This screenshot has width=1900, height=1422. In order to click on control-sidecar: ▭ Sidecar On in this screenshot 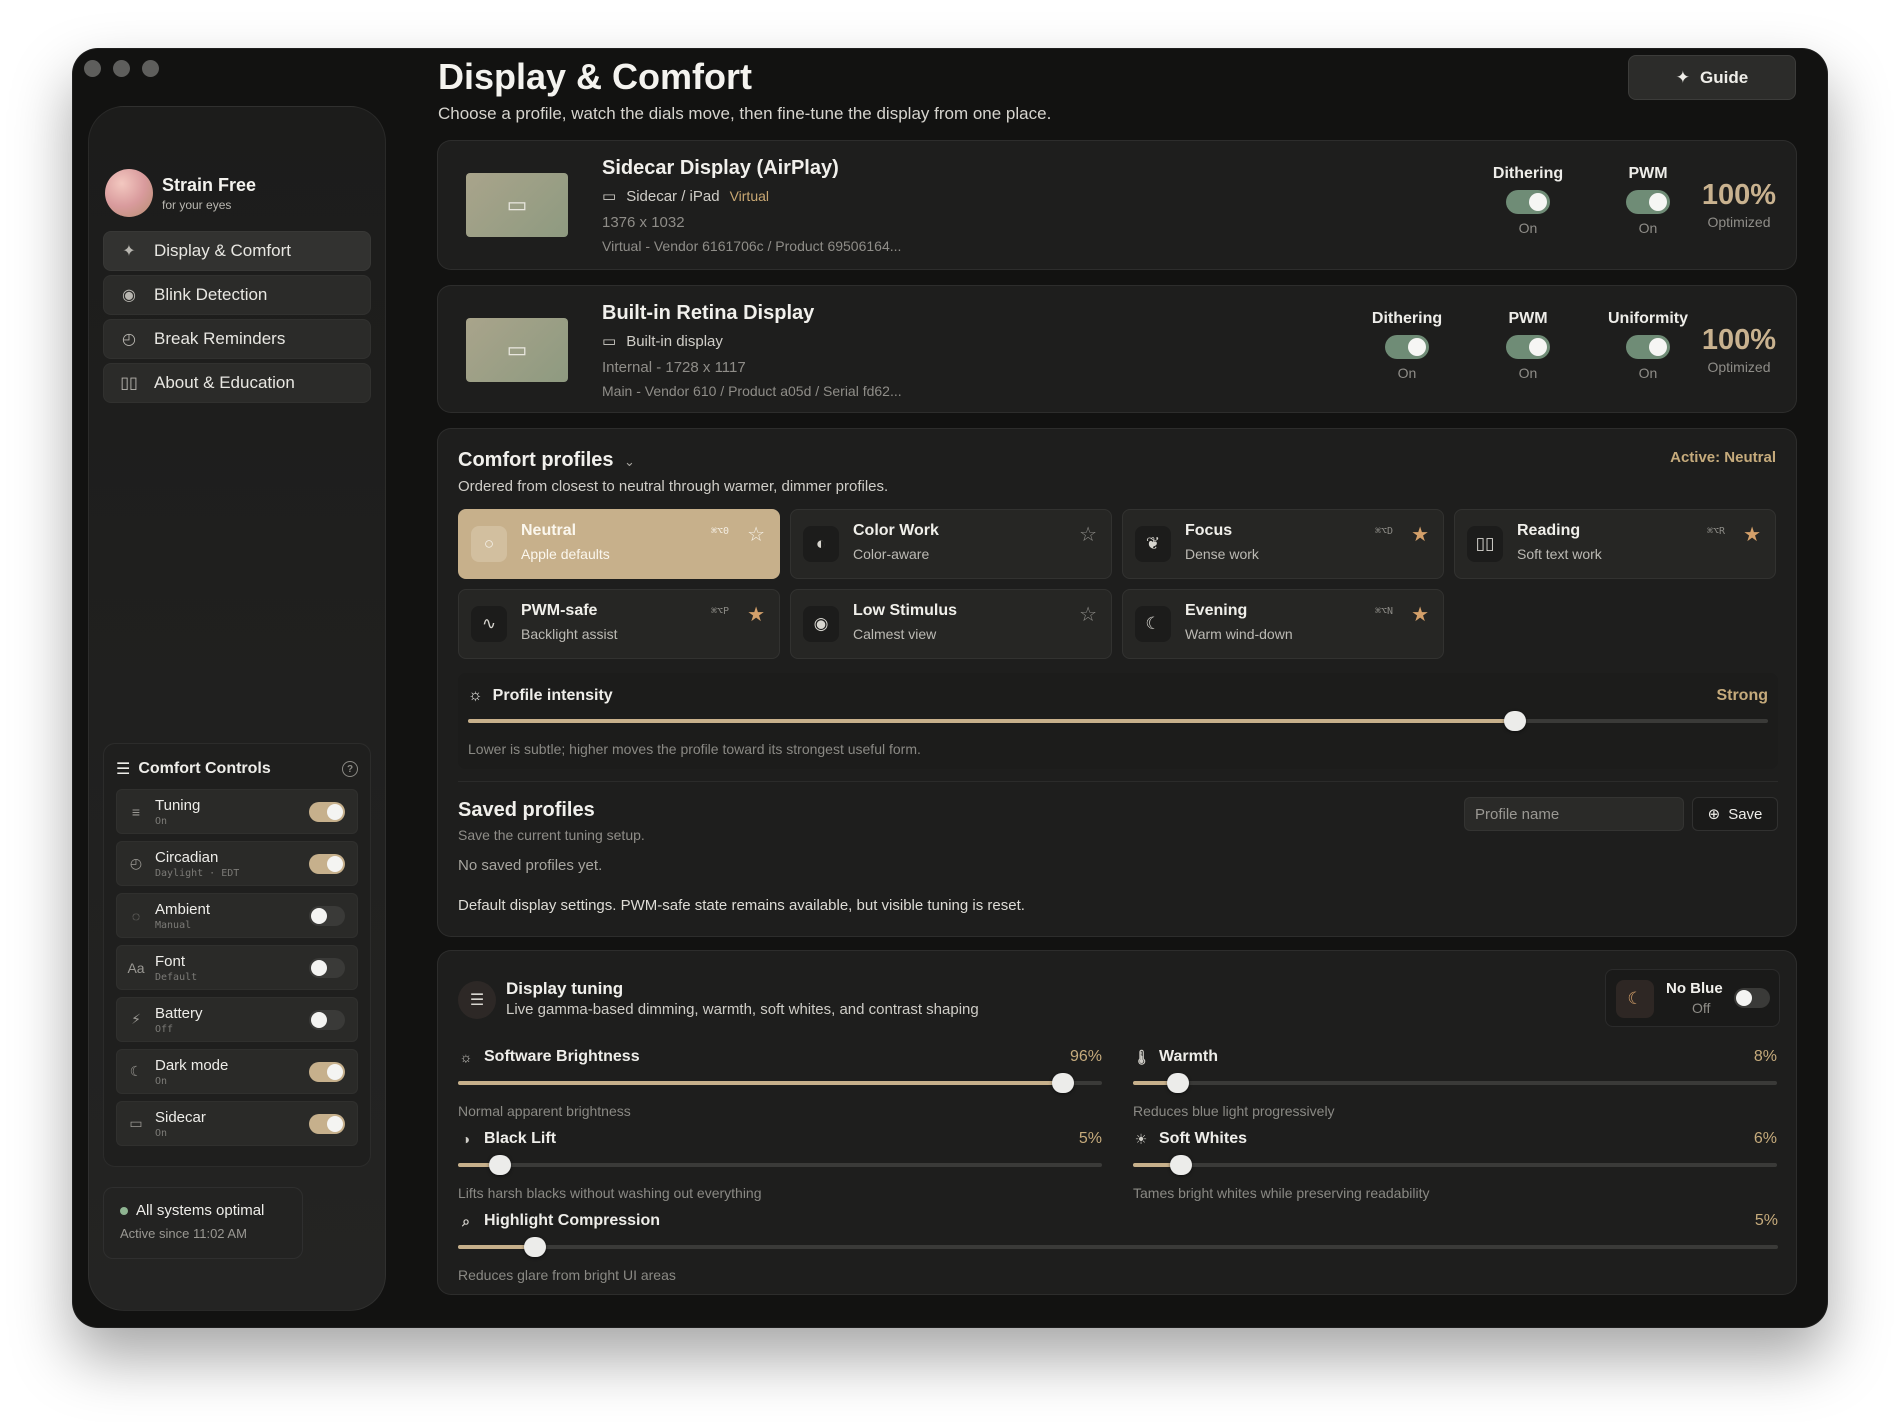, I will do `click(237, 1123)`.